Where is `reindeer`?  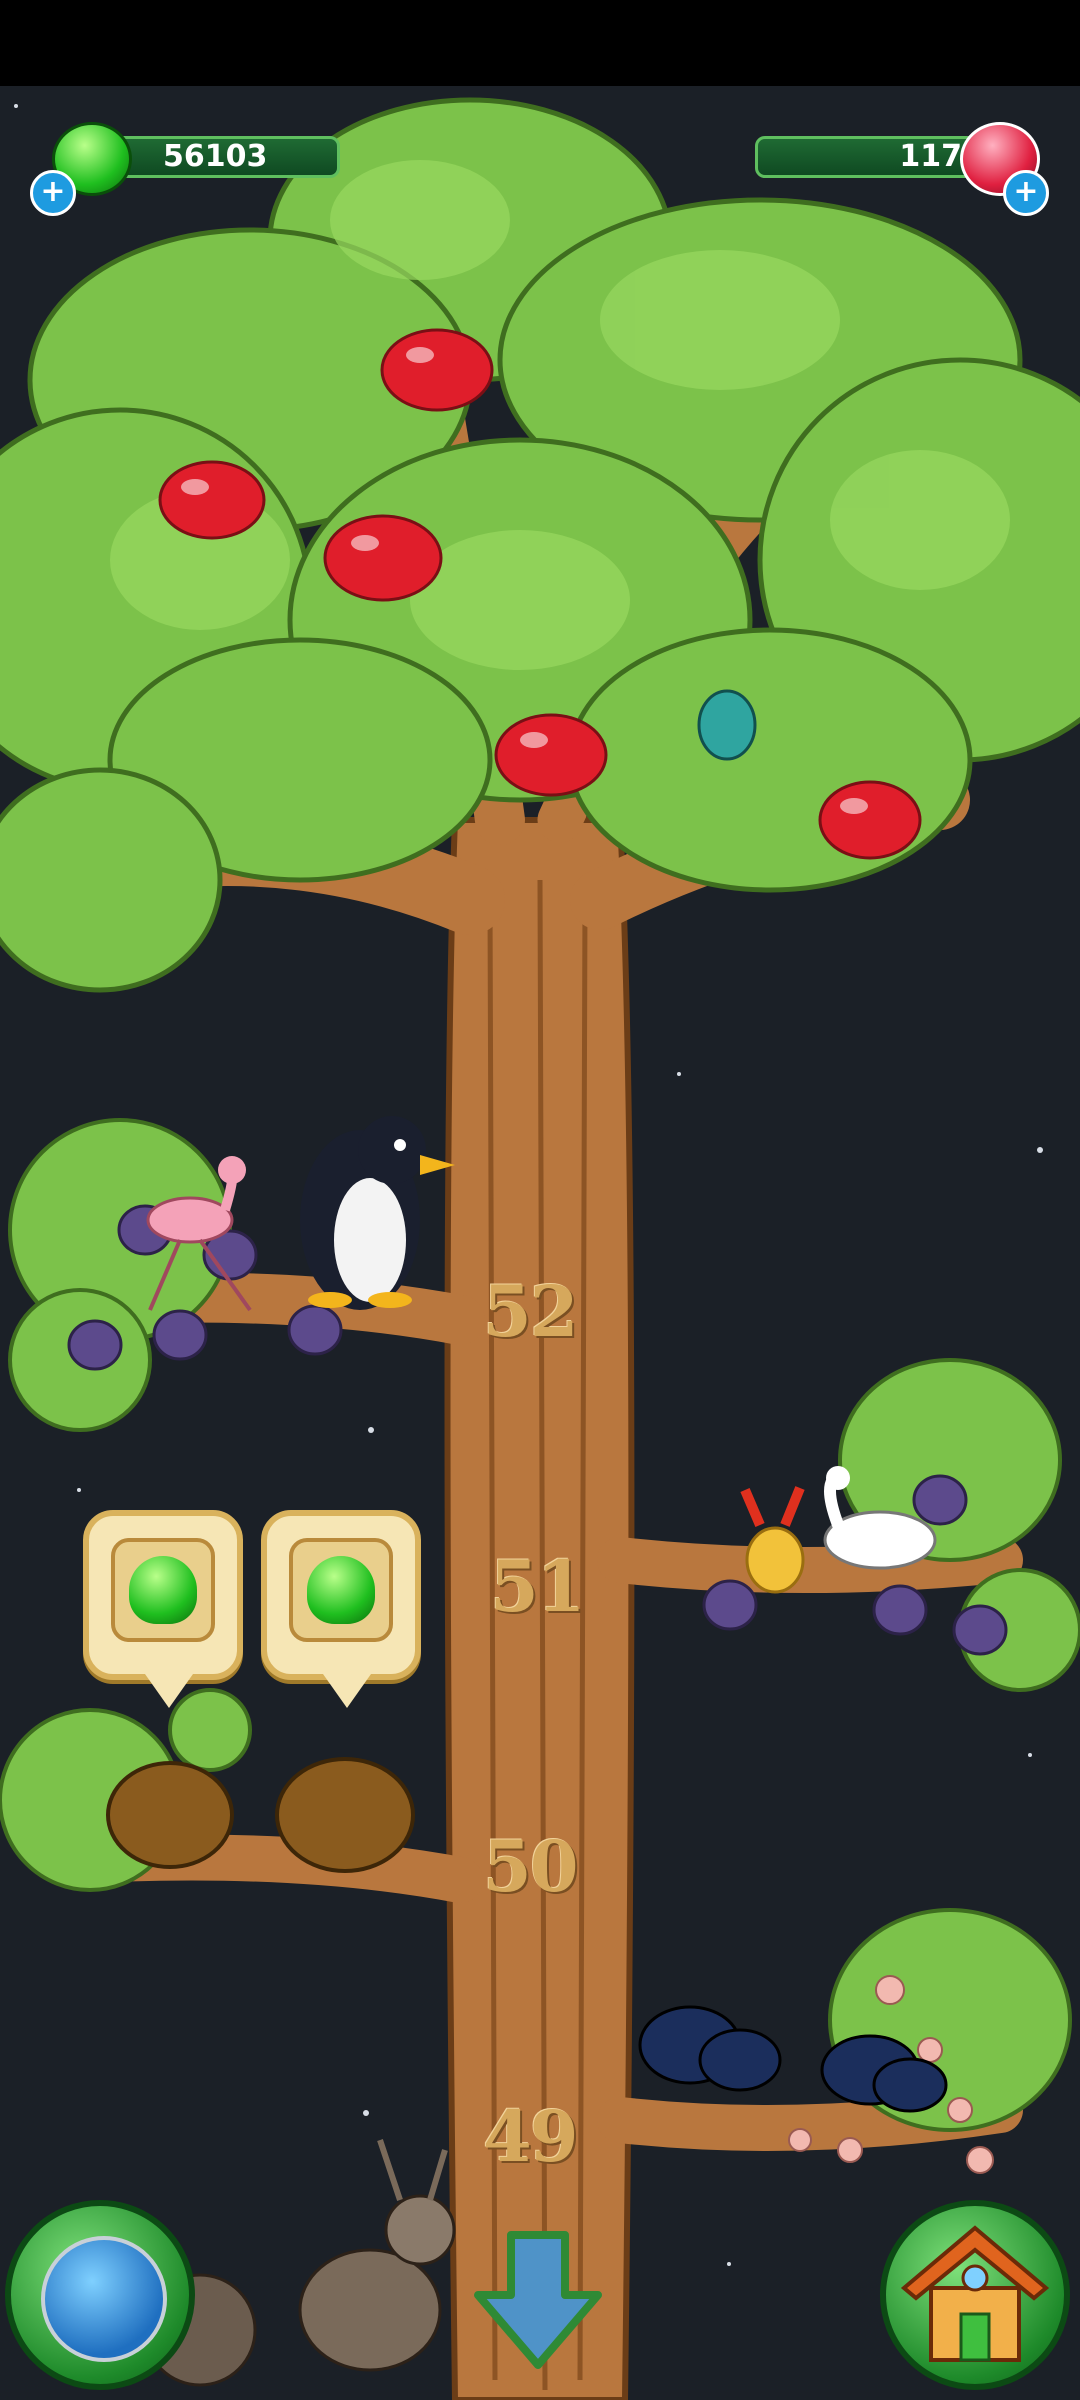 reindeer is located at coordinates (299, 2263).